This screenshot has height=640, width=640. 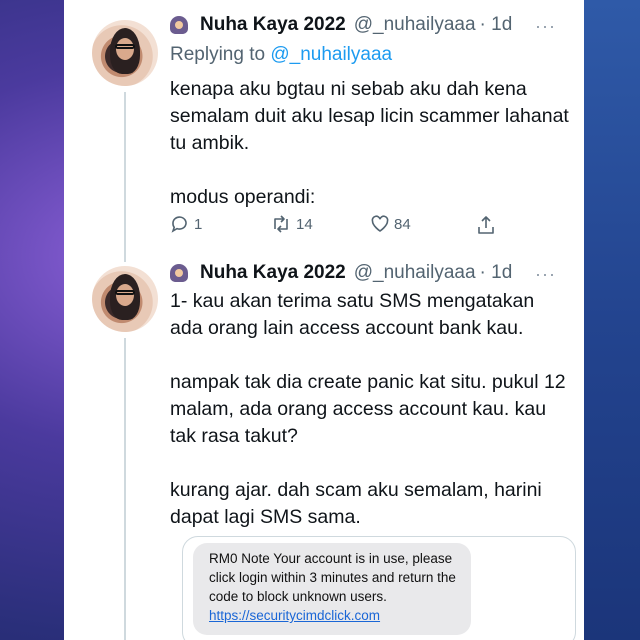 What do you see at coordinates (281, 224) in the screenshot?
I see `retweet-icon` at bounding box center [281, 224].